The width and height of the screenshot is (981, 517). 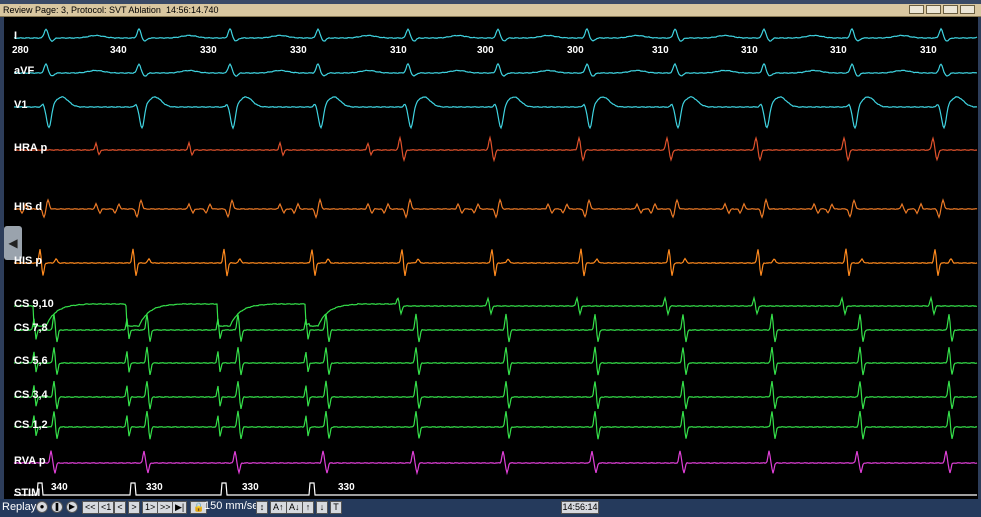 What do you see at coordinates (31, 425) in the screenshot?
I see `channel-label-cs-1-2: CS 1,2` at bounding box center [31, 425].